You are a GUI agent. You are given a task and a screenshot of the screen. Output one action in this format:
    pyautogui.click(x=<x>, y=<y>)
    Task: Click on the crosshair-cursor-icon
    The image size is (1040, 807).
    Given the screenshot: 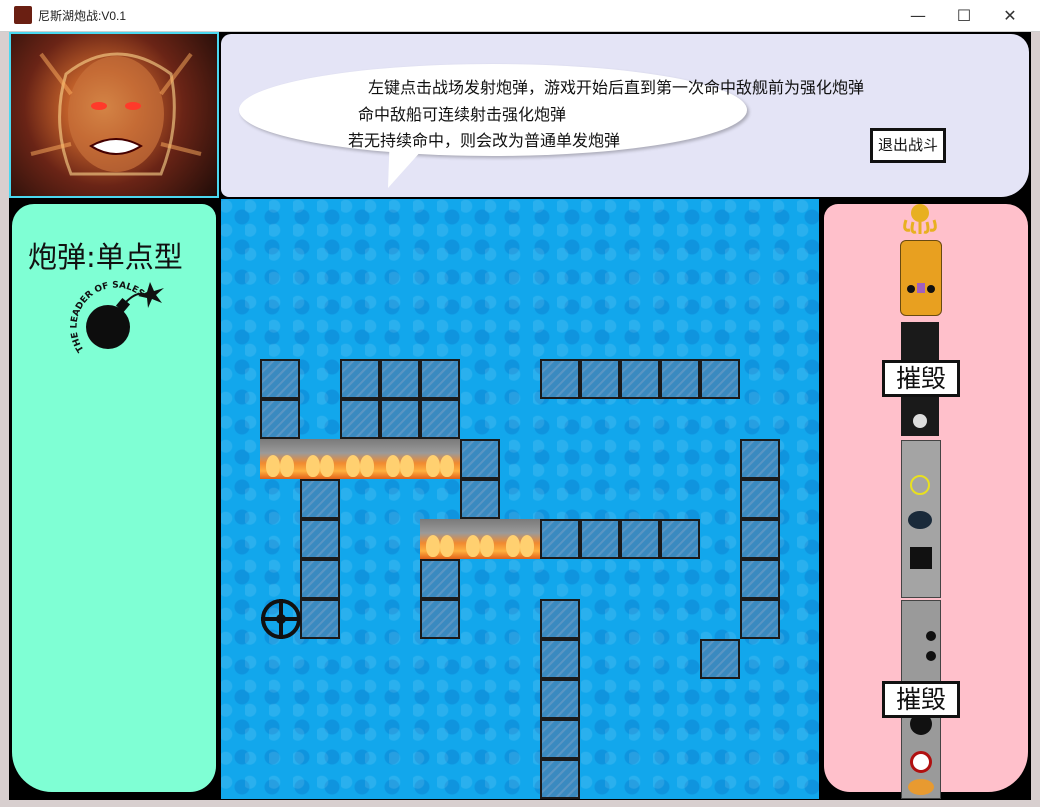 What is the action you would take?
    pyautogui.click(x=281, y=619)
    